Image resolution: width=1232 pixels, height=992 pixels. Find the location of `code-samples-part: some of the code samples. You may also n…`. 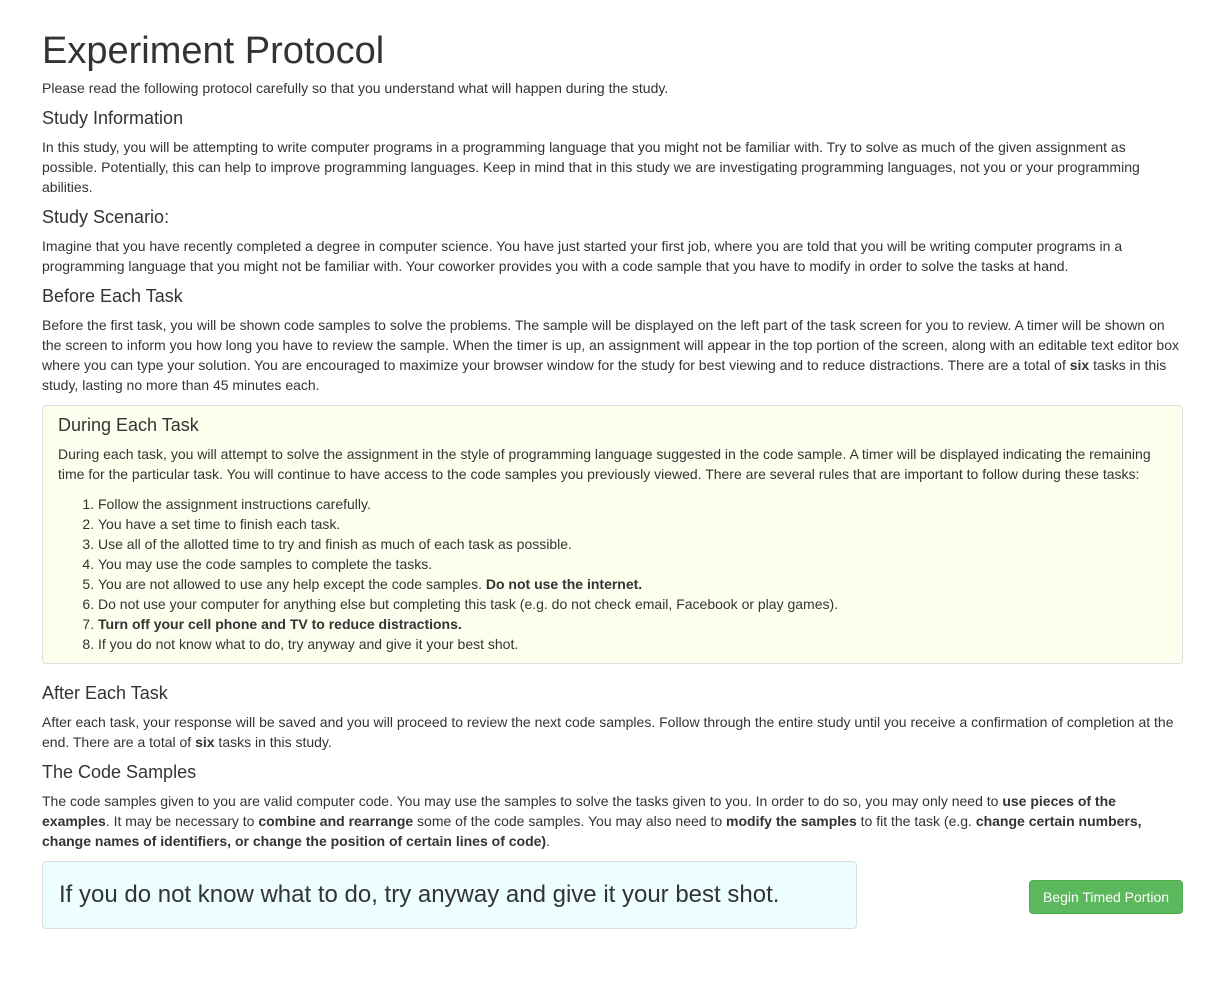

code-samples-part: some of the code samples. You may also n… is located at coordinates (570, 821).